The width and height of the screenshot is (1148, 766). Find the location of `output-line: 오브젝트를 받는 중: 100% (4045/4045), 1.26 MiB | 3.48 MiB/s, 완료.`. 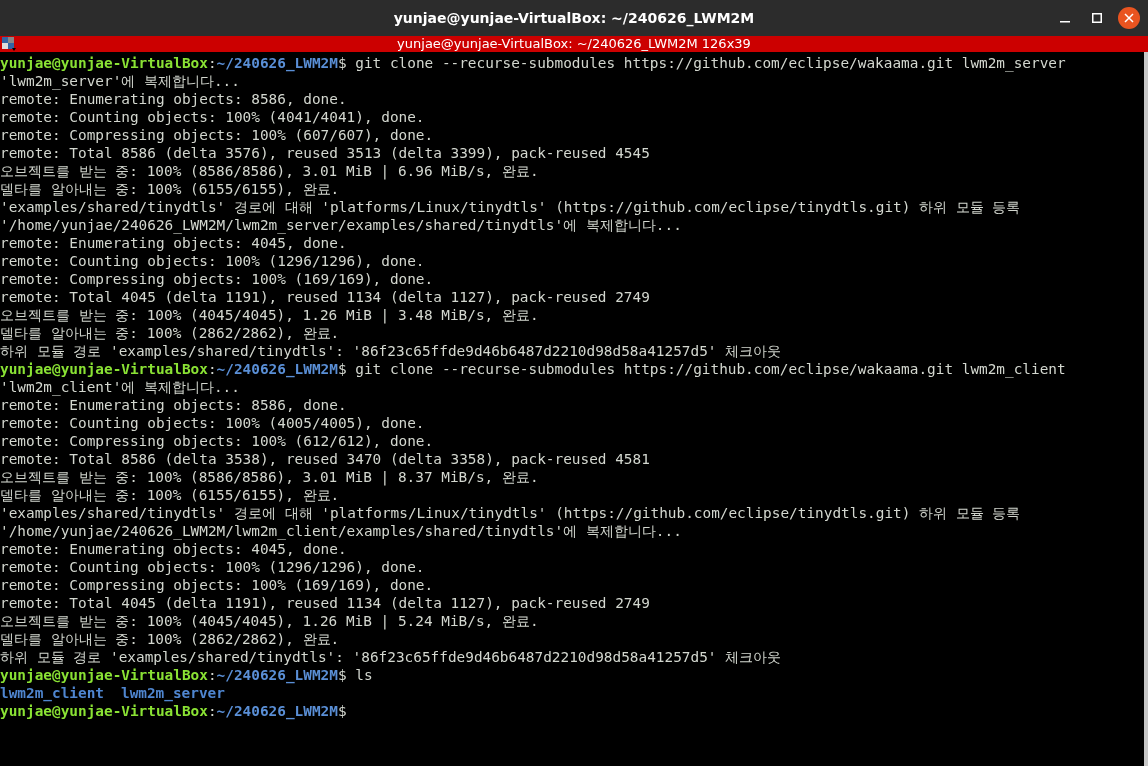

output-line: 오브젝트를 받는 중: 100% (4045/4045), 1.26 MiB | 3.48 MiB/s, 완료. is located at coordinates (270, 315).